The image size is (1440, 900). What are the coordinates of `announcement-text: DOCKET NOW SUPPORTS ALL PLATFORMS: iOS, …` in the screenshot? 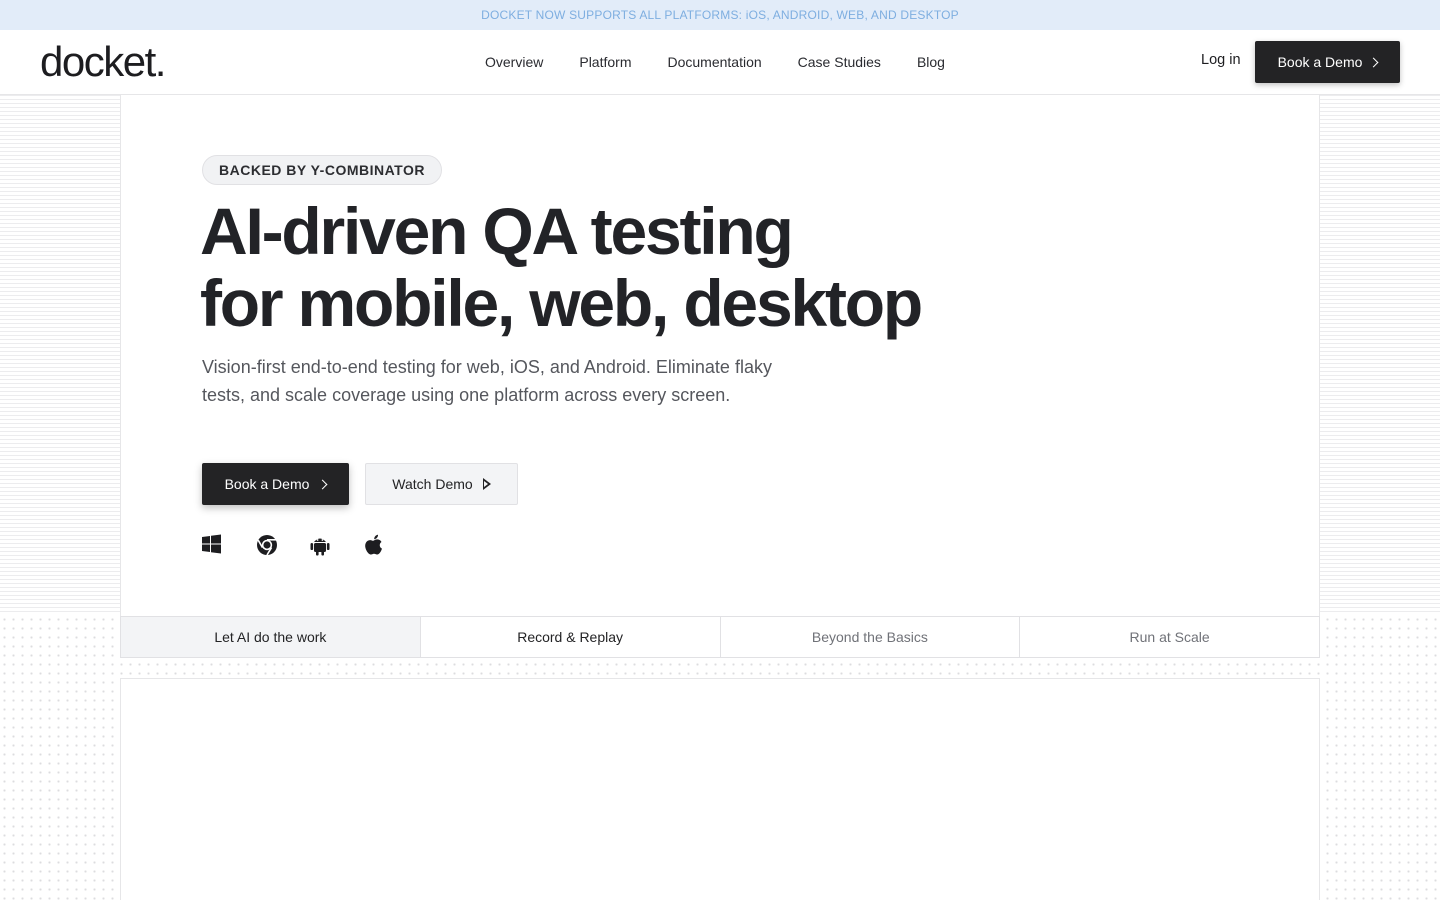 It's located at (720, 15).